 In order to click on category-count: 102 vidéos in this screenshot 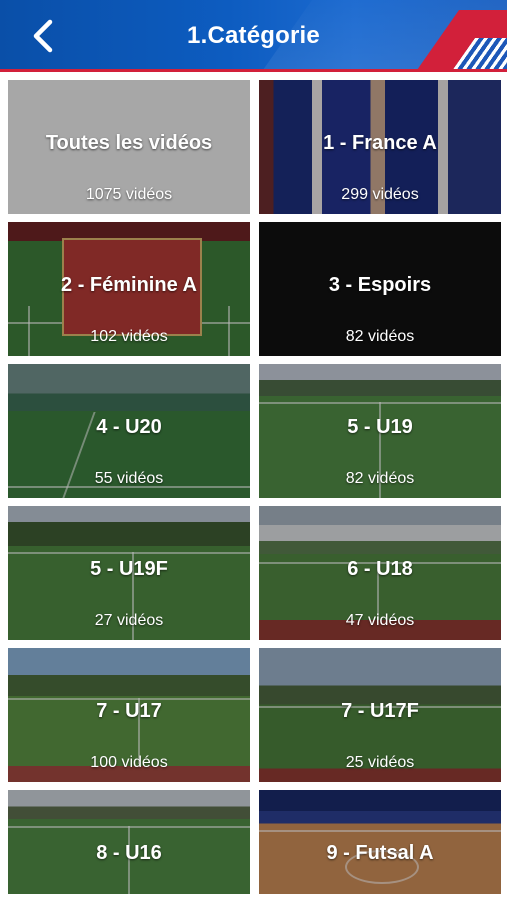, I will do `click(129, 336)`.